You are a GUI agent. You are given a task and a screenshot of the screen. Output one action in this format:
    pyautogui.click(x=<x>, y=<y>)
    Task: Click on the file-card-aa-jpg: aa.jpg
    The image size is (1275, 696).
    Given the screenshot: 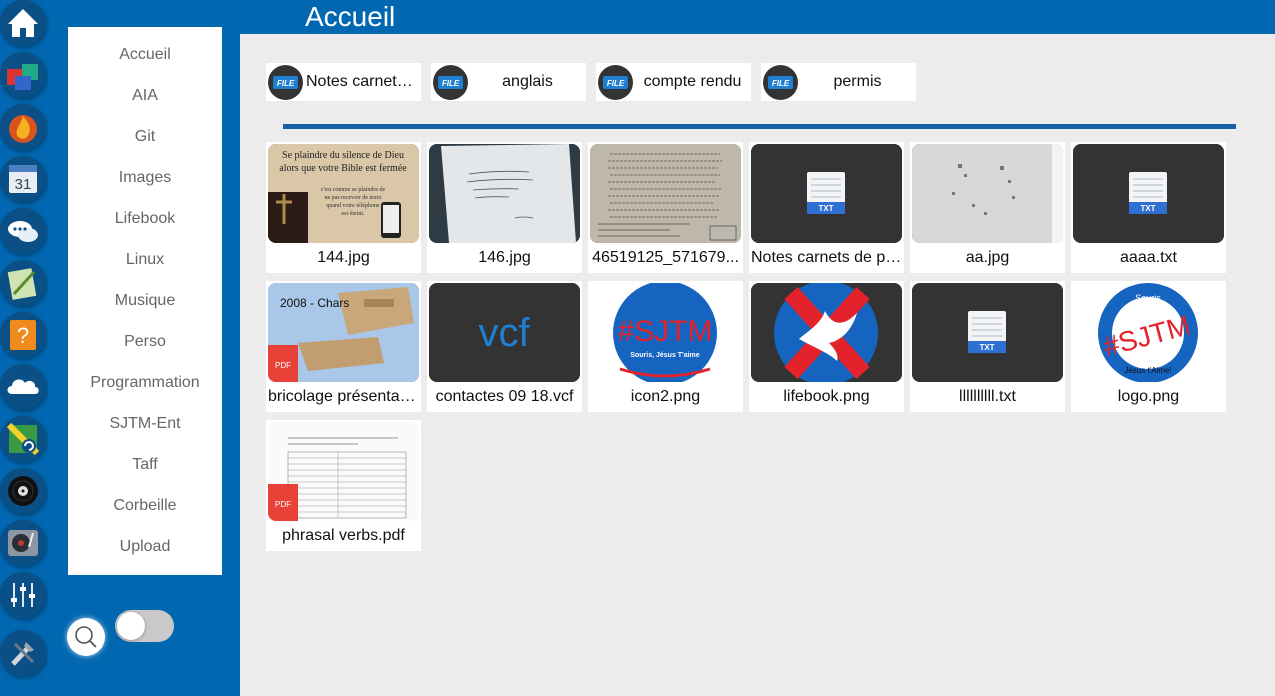 What is the action you would take?
    pyautogui.click(x=987, y=207)
    